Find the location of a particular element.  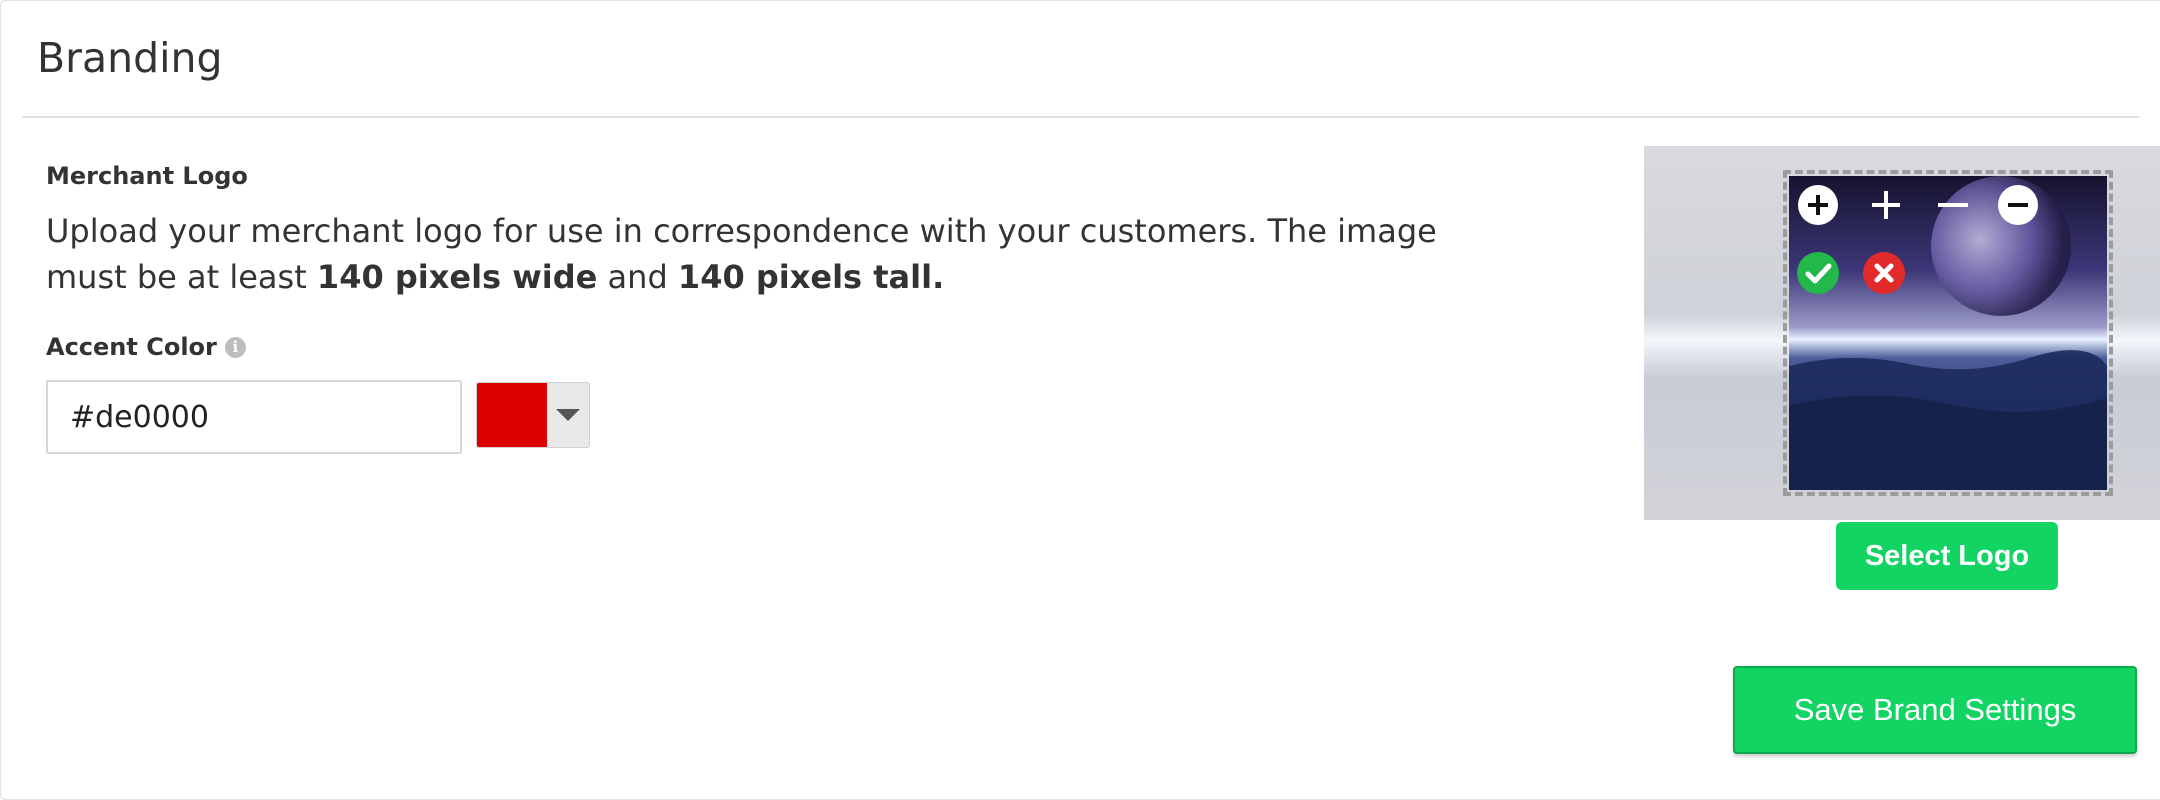

accent-color-label: Accent Color is located at coordinates (131, 347).